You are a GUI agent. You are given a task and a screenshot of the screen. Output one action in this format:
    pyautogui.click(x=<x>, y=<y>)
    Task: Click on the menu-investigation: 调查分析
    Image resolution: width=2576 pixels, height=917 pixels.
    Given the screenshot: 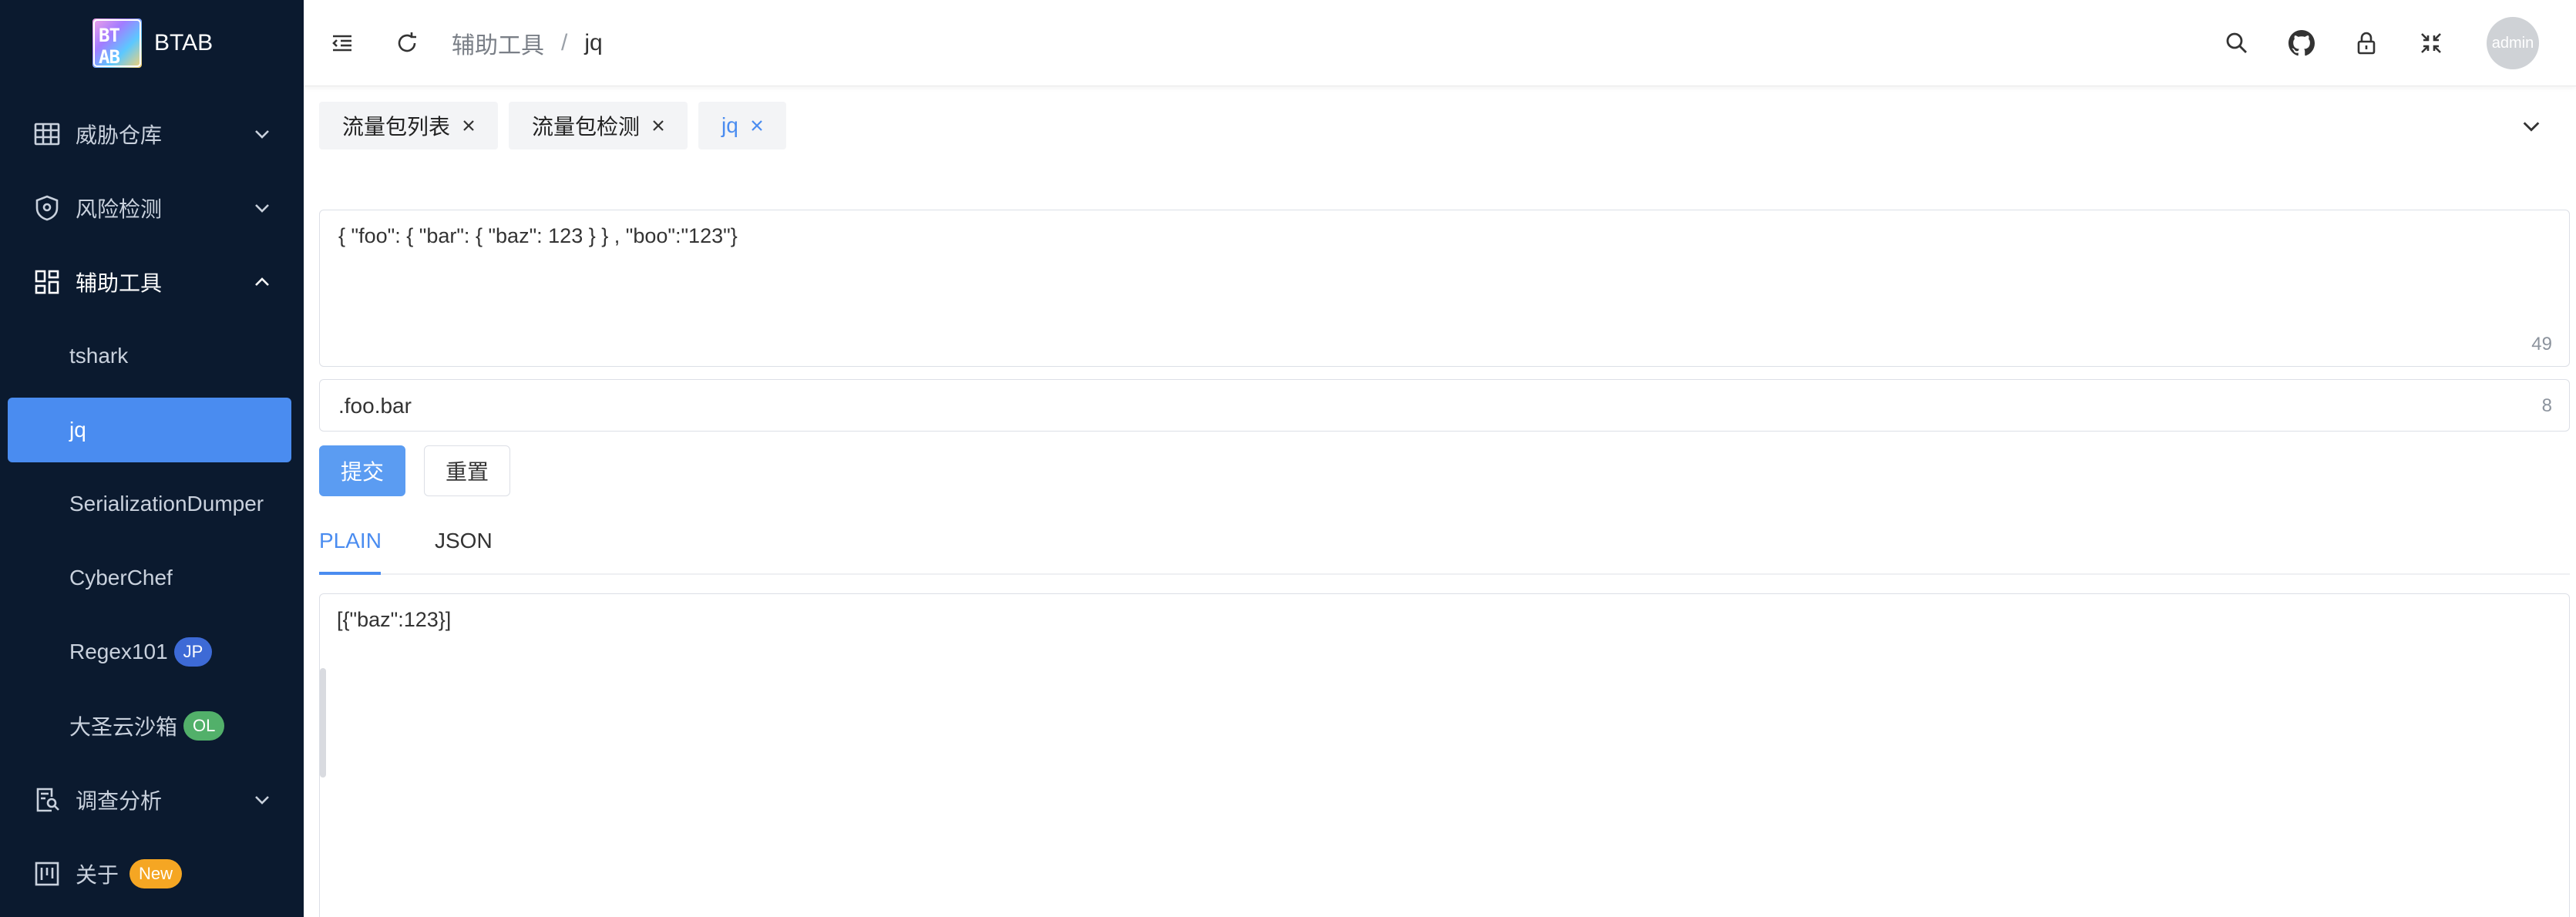 What is the action you would take?
    pyautogui.click(x=152, y=800)
    